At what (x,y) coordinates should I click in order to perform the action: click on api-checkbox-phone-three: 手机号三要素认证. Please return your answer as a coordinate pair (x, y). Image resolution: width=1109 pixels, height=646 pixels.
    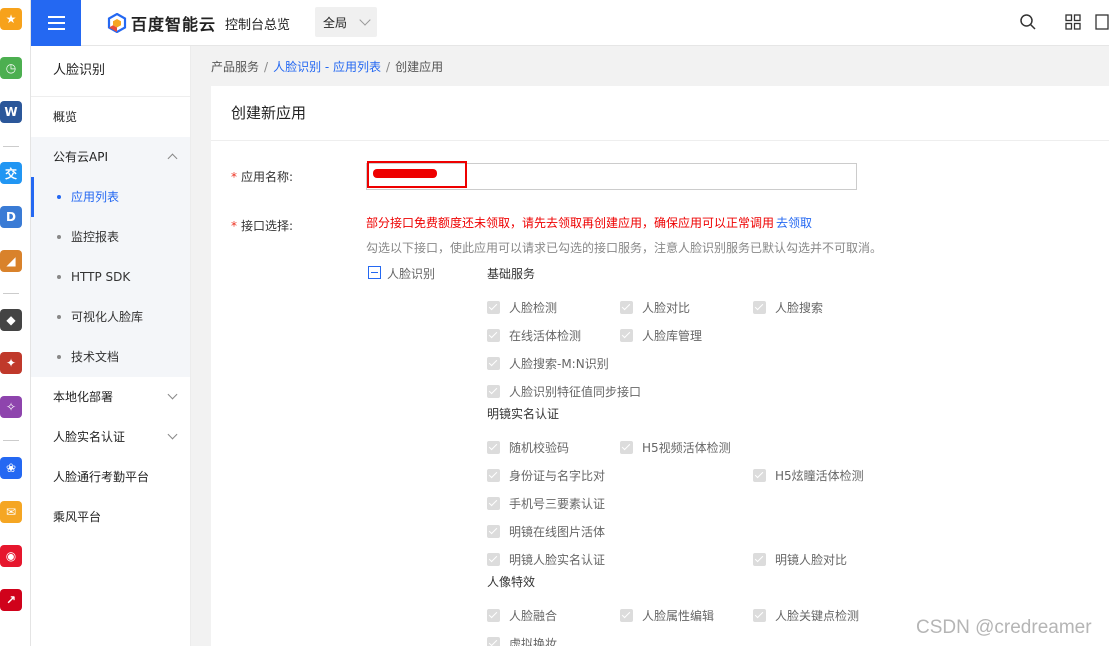
    Looking at the image, I should click on (546, 503).